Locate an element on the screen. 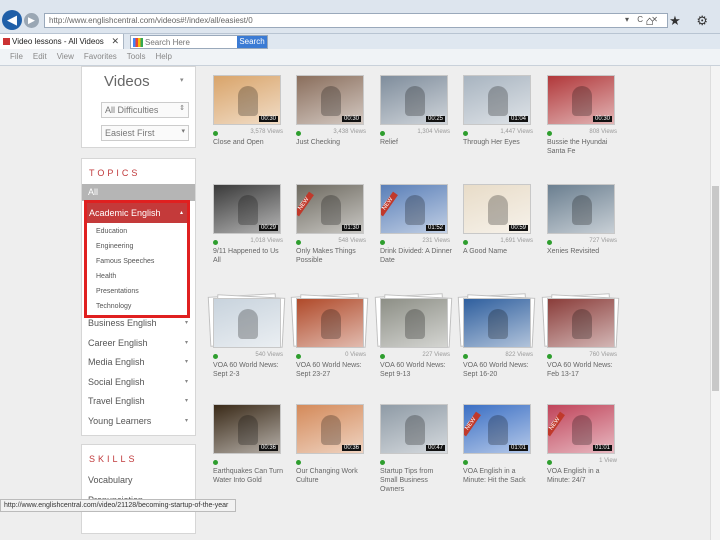  skill-vocabulary: Vocabulary is located at coordinates (139, 480).